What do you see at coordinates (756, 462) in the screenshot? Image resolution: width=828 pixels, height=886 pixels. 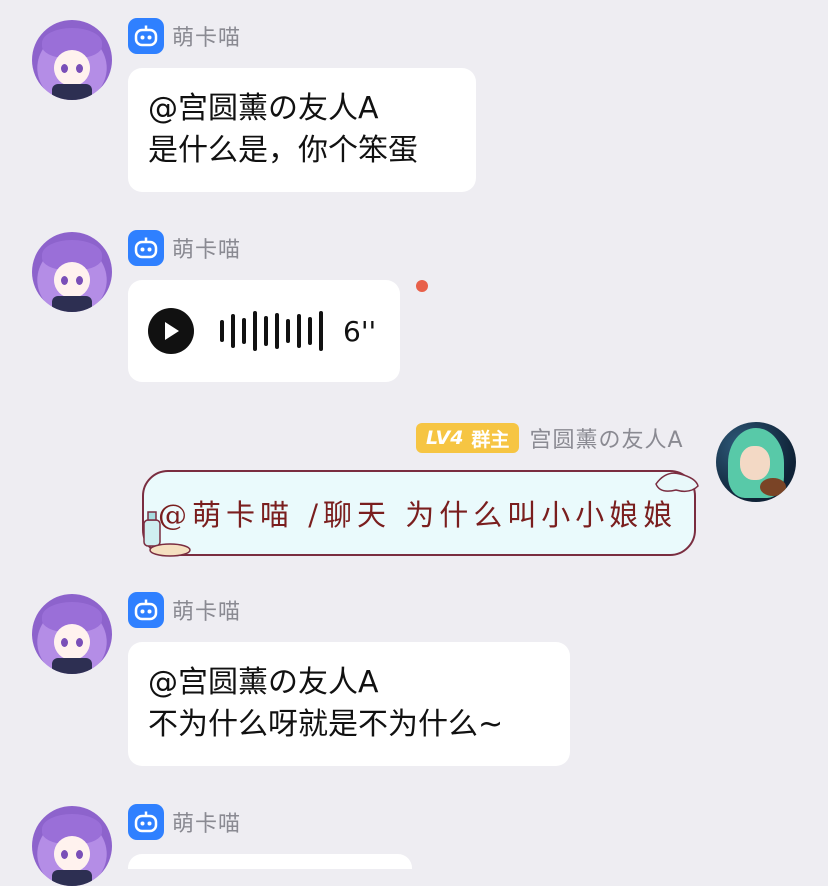 I see `user-avatar` at bounding box center [756, 462].